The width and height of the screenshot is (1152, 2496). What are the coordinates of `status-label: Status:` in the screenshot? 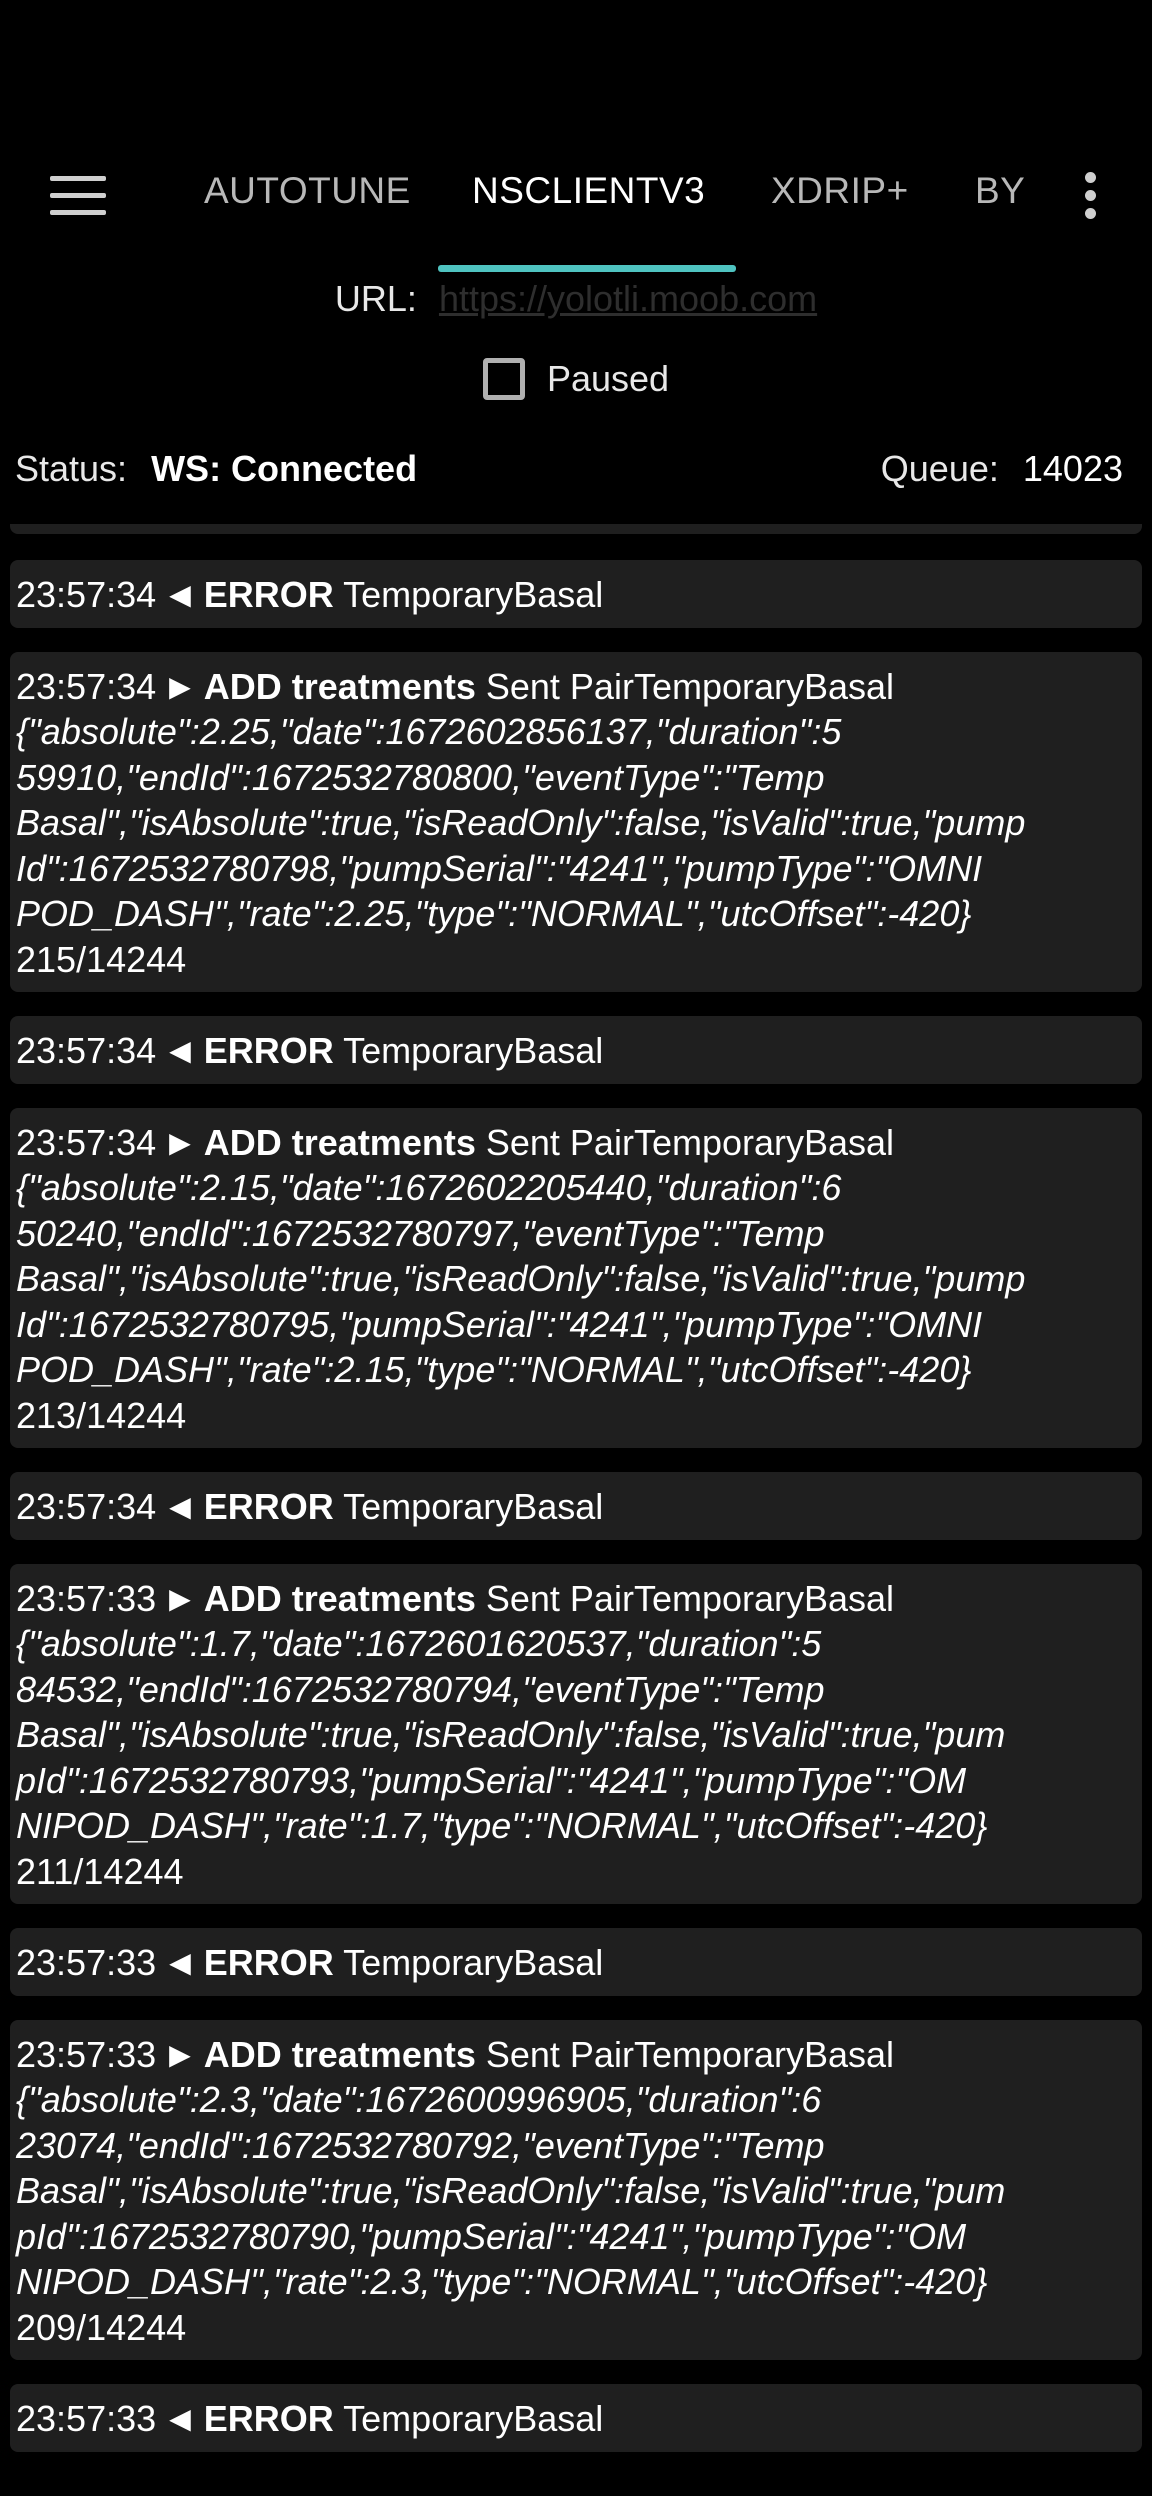 It's located at (71, 468).